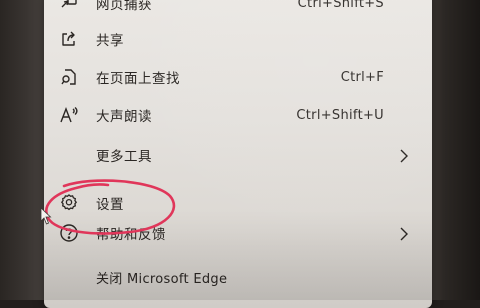 Image resolution: width=480 pixels, height=308 pixels. What do you see at coordinates (238, 233) in the screenshot?
I see `menu-item-help-feedback: 帮助和反馈` at bounding box center [238, 233].